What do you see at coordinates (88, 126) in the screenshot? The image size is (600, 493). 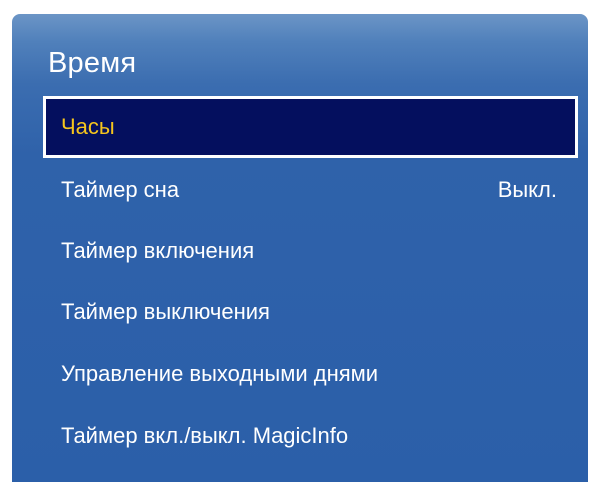 I see `menu-item-label: Часы` at bounding box center [88, 126].